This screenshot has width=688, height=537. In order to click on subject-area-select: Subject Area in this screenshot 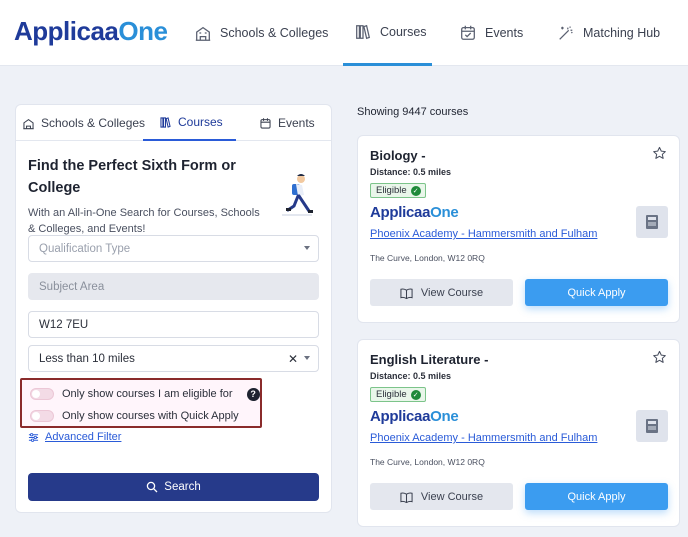, I will do `click(173, 286)`.